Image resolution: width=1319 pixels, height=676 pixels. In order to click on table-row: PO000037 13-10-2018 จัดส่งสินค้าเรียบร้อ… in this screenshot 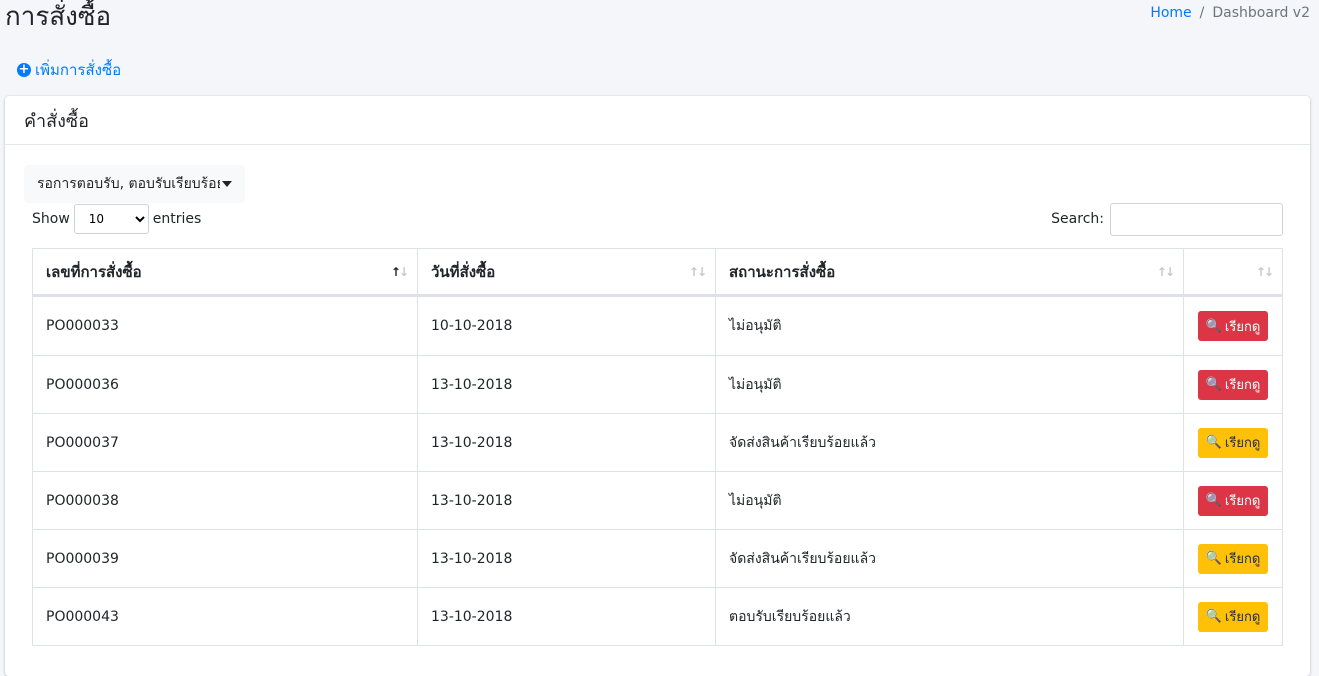, I will do `click(657, 442)`.